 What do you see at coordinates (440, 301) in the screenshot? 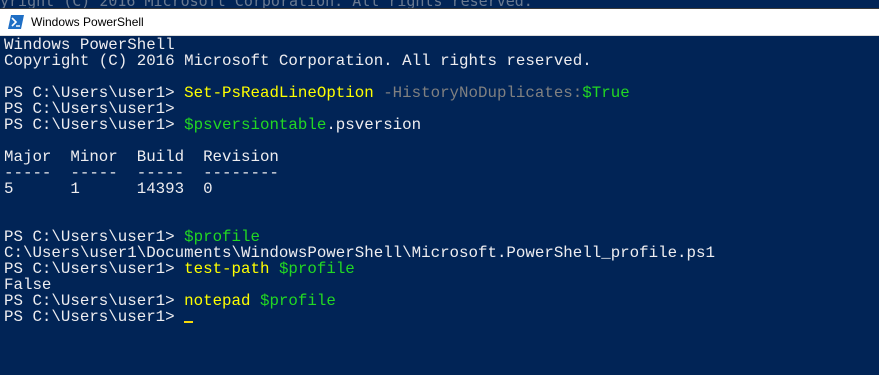
I see `console-line: PS C:\Users\user1> notepad $profile` at bounding box center [440, 301].